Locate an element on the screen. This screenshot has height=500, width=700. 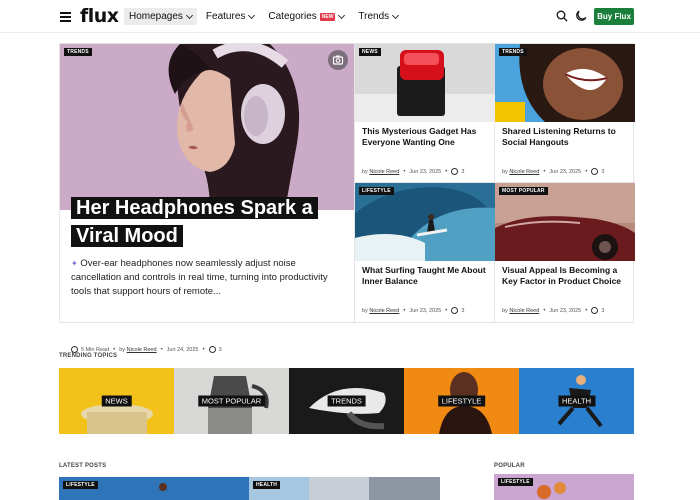
headphones-woman-illustration is located at coordinates (207, 127).